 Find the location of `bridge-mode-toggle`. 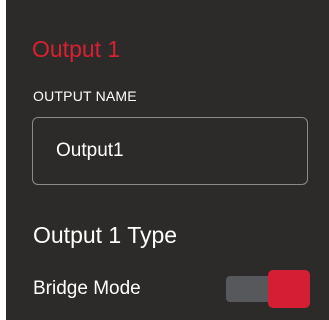

bridge-mode-toggle is located at coordinates (268, 289).